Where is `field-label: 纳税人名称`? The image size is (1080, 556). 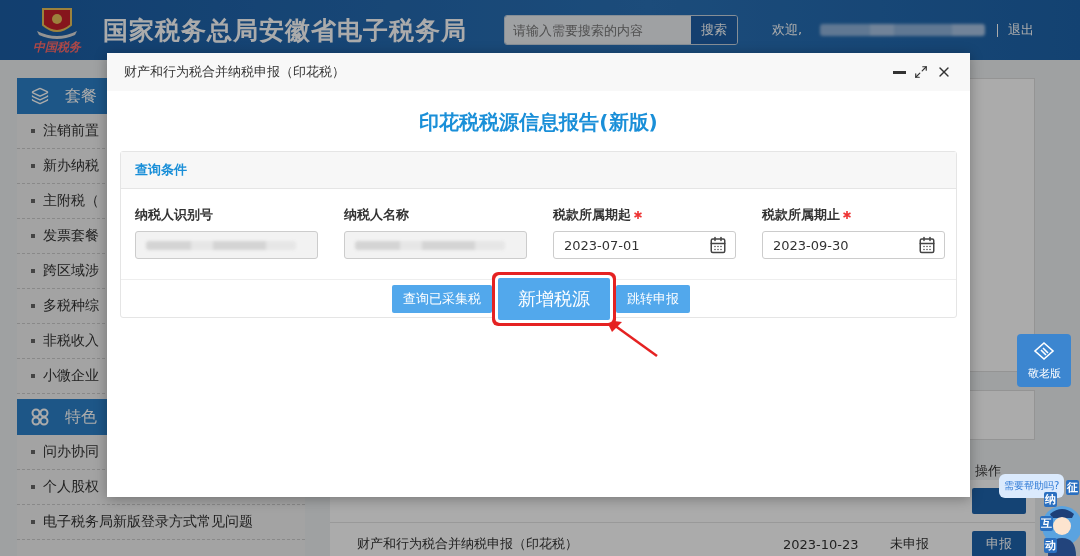
field-label: 纳税人名称 is located at coordinates (377, 215).